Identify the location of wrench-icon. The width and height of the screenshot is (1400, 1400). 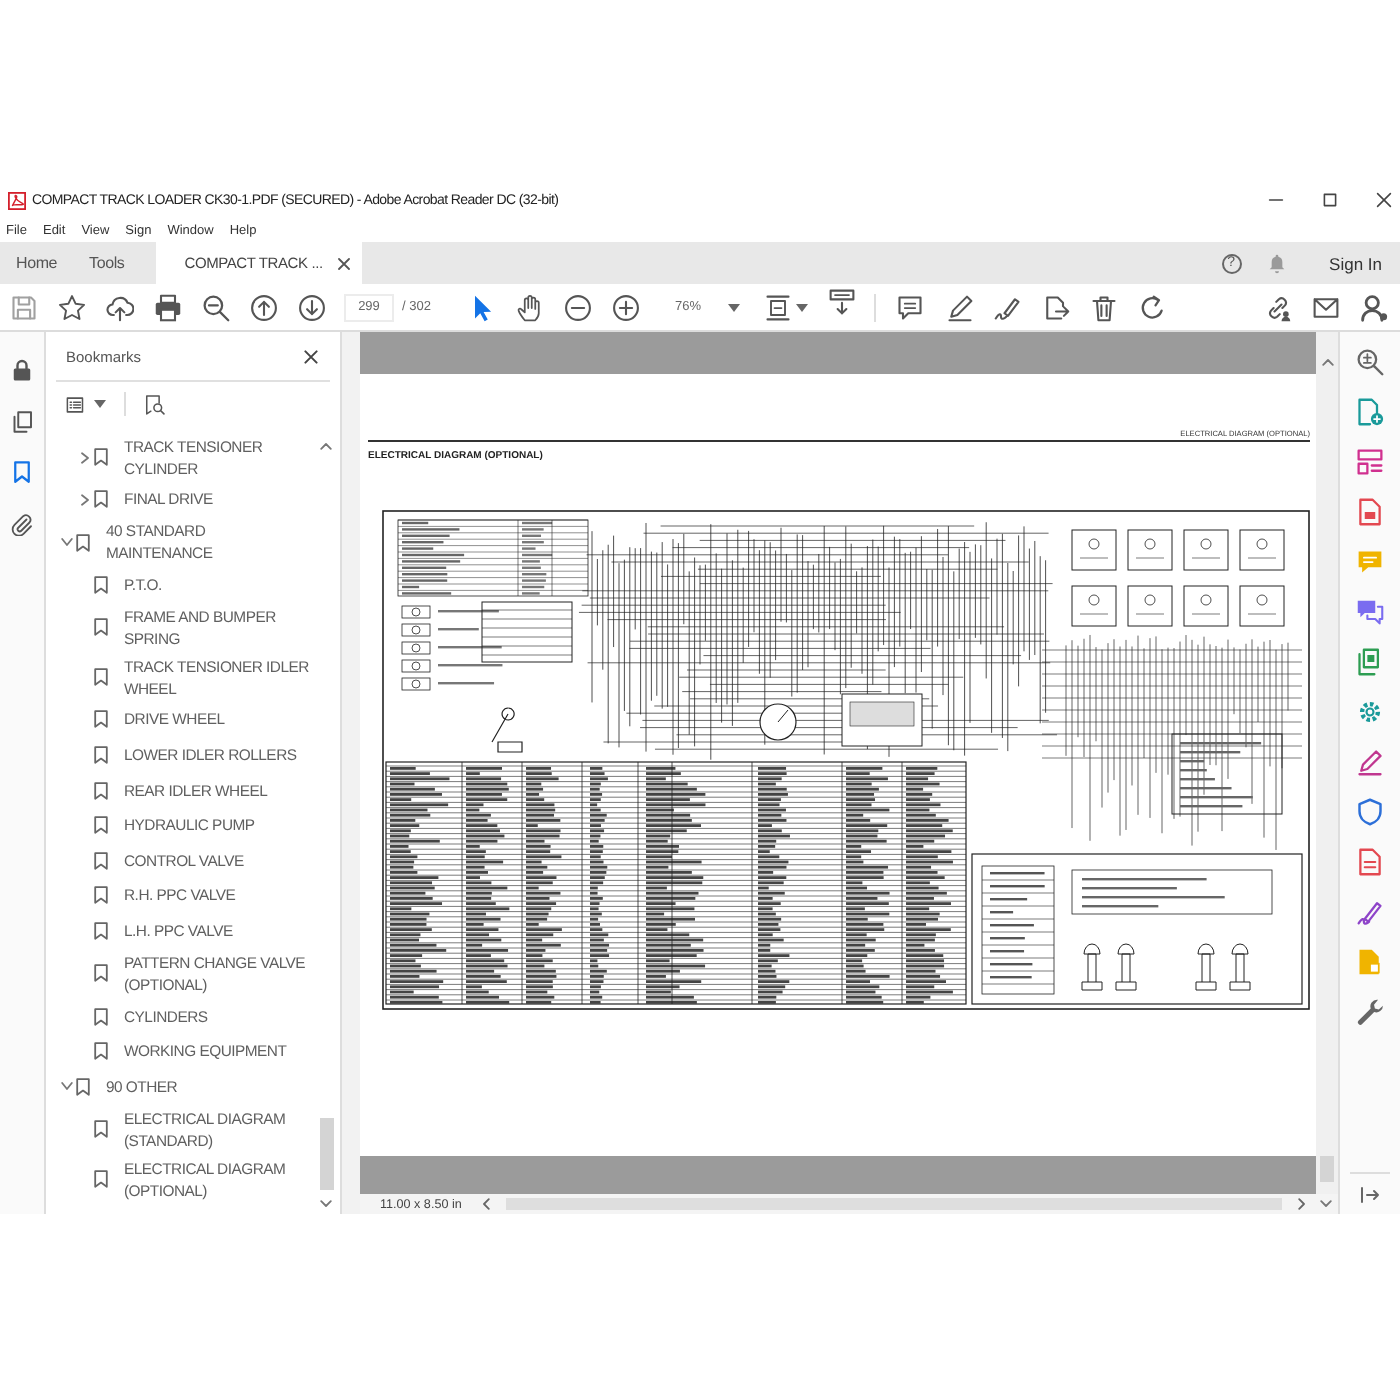
(1370, 1012).